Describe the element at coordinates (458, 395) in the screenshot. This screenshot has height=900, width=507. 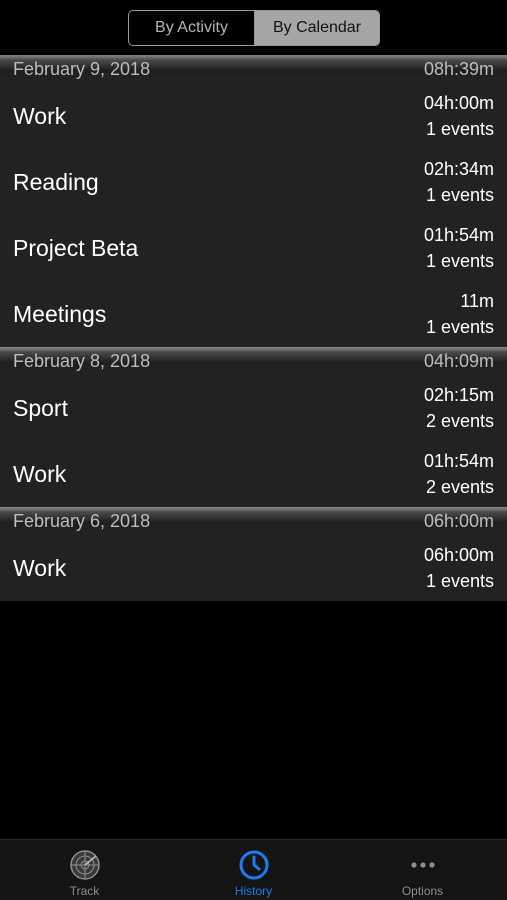
I see `activity-duration: 02h:15m` at that location.